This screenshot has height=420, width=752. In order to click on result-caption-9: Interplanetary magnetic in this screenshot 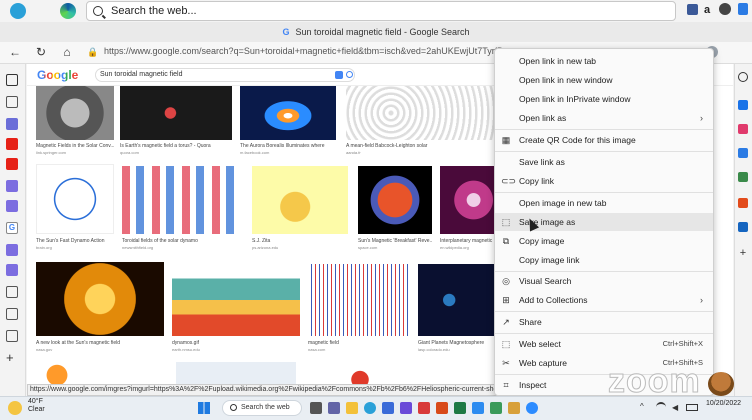, I will do `click(468, 241)`.